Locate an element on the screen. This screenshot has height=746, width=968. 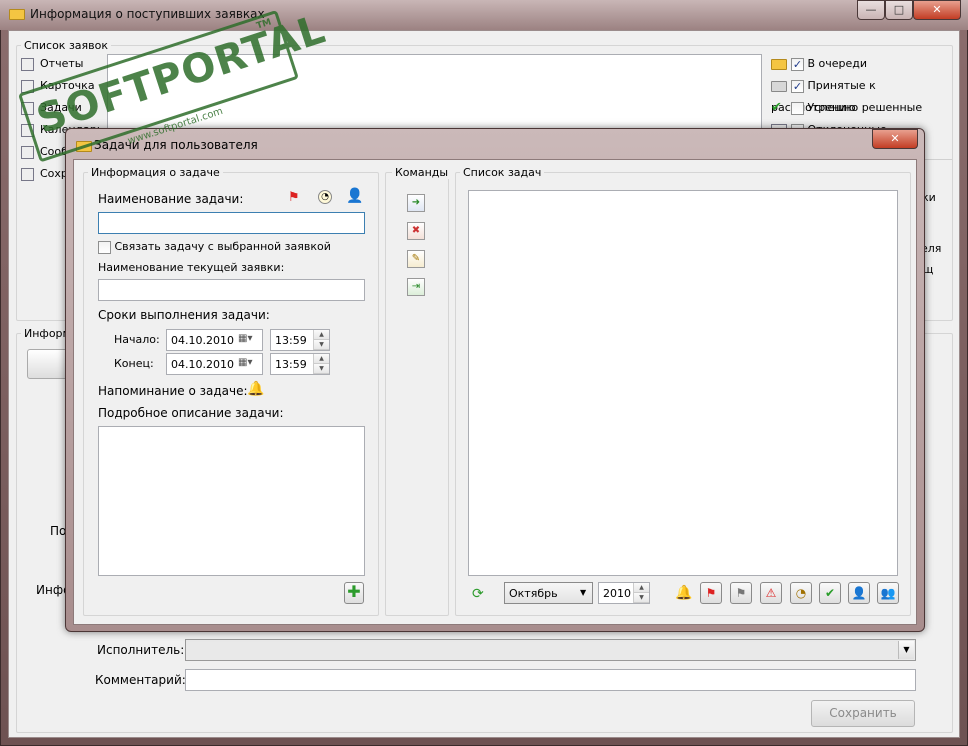
end-time-input: 13:59 ▲ ▼ is located at coordinates (300, 364).